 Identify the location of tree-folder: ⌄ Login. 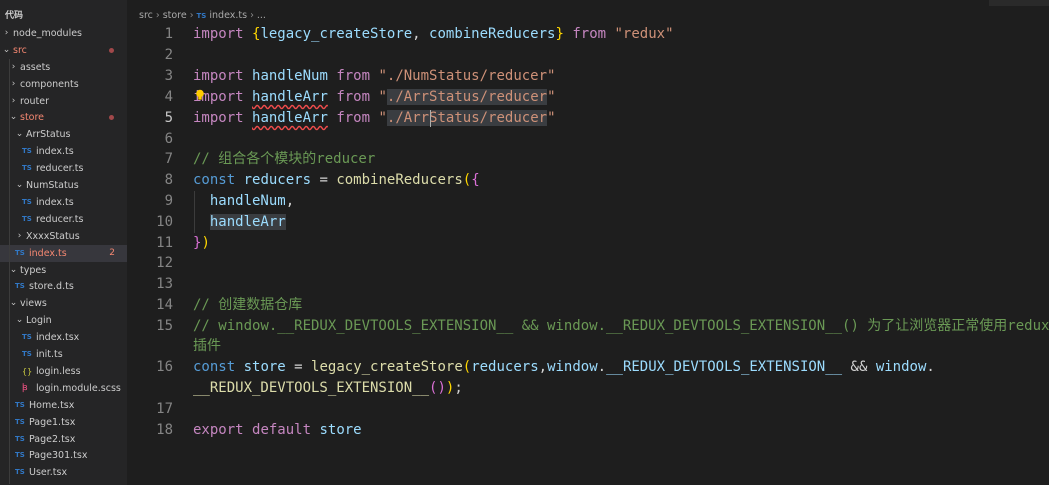
(63, 320).